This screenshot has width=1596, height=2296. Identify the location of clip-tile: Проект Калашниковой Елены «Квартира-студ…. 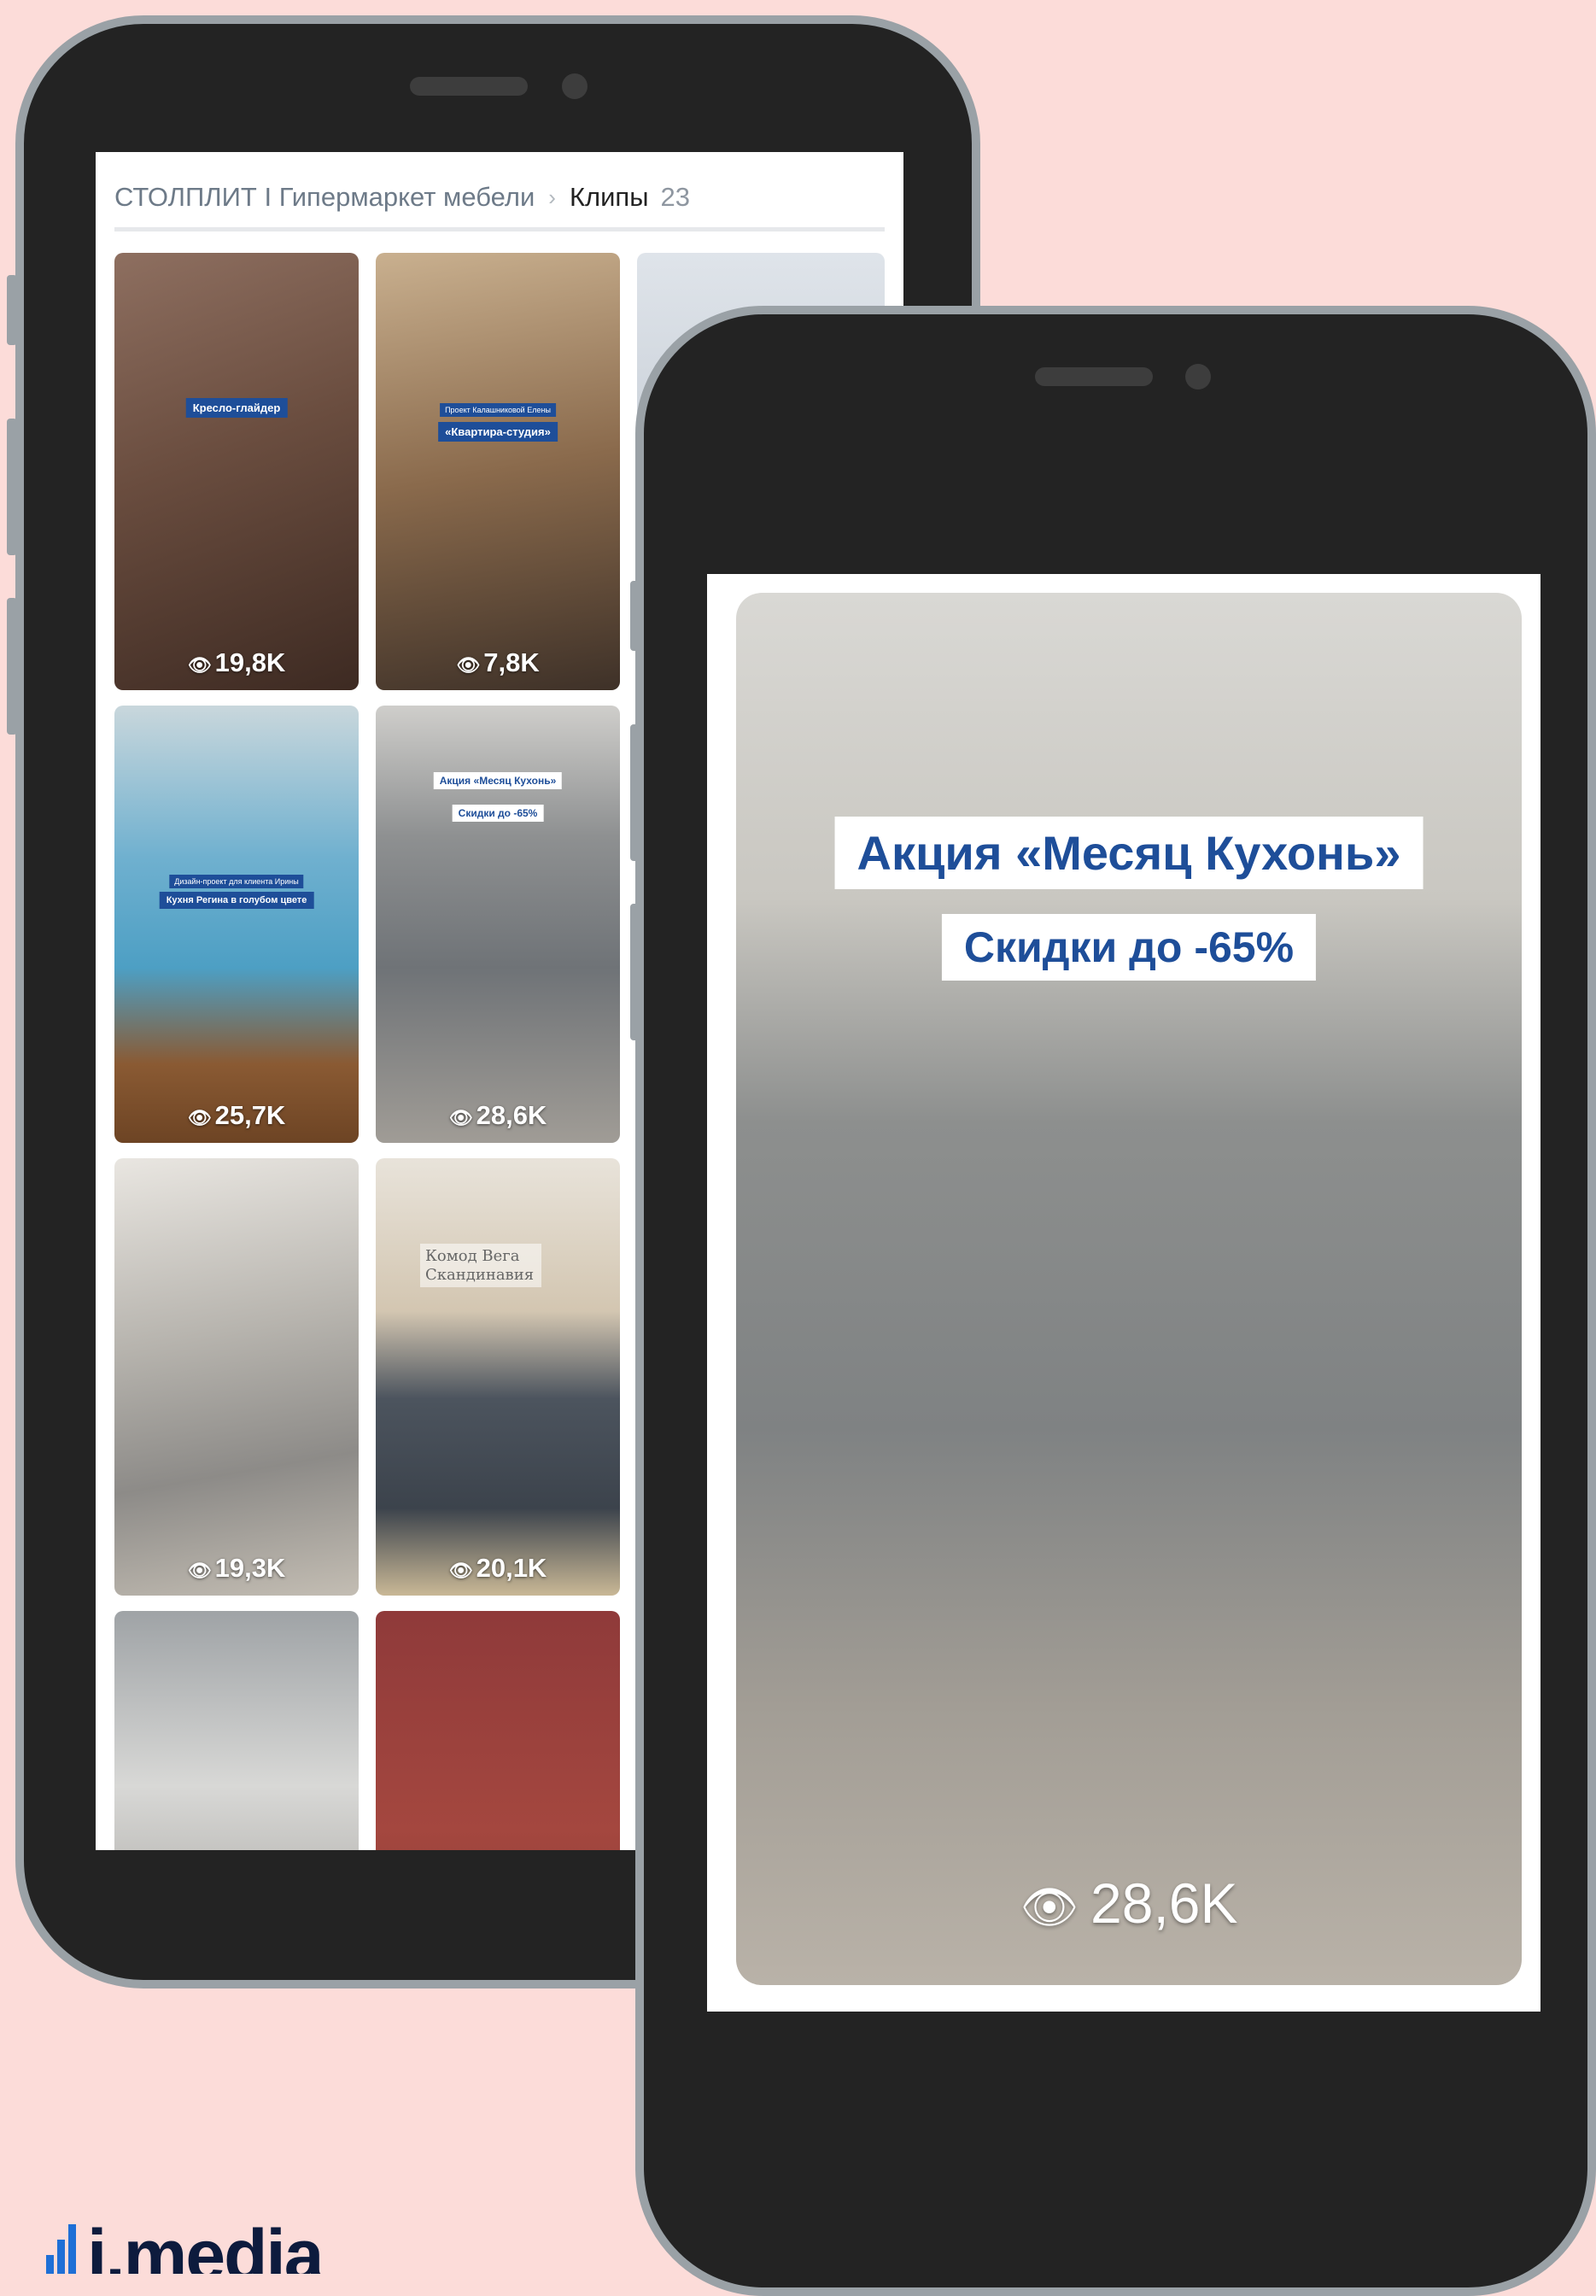
(498, 471).